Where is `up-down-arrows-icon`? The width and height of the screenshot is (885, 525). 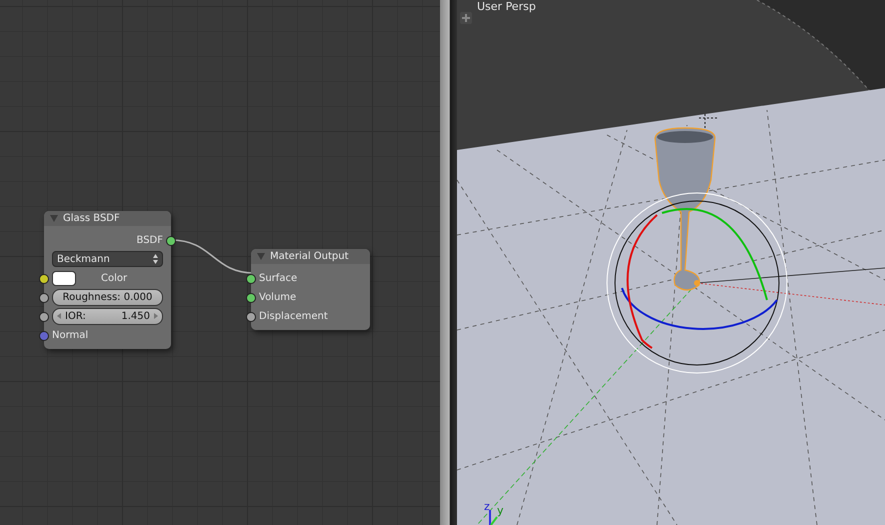 up-down-arrows-icon is located at coordinates (155, 259).